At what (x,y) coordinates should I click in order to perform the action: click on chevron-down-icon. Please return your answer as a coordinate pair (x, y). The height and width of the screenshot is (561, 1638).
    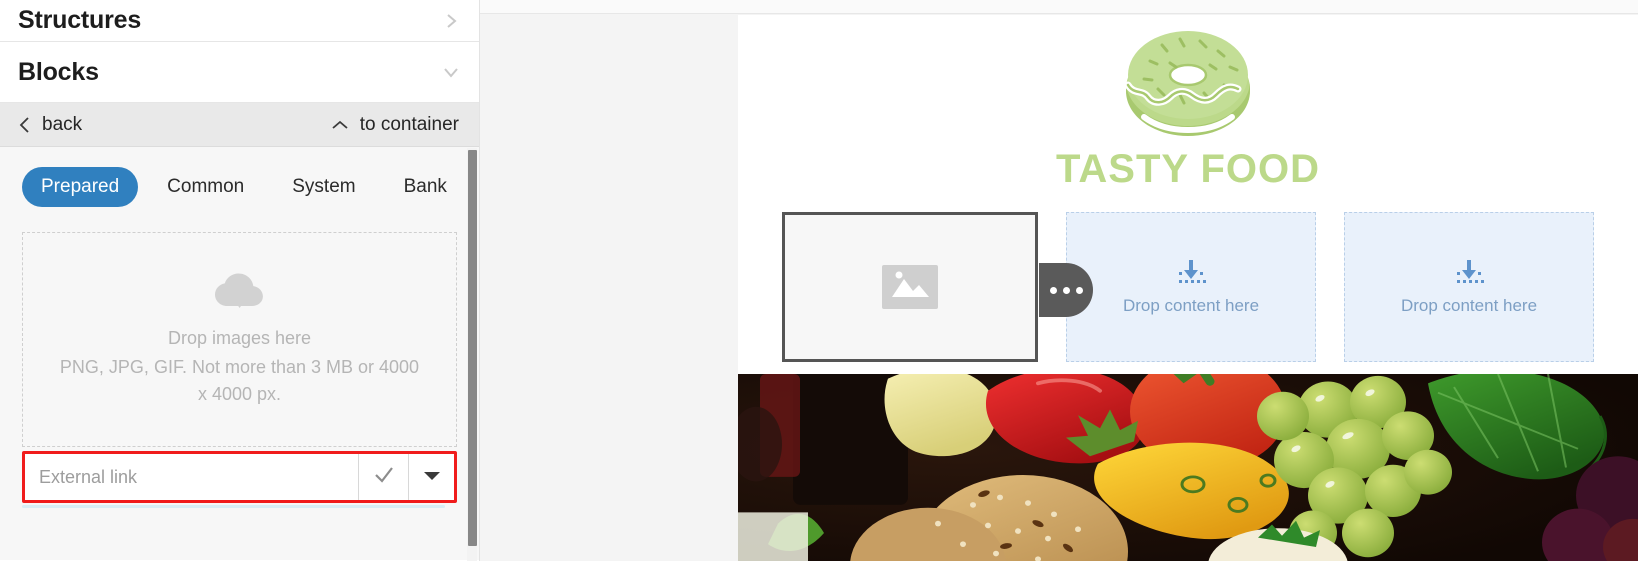
    Looking at the image, I should click on (451, 72).